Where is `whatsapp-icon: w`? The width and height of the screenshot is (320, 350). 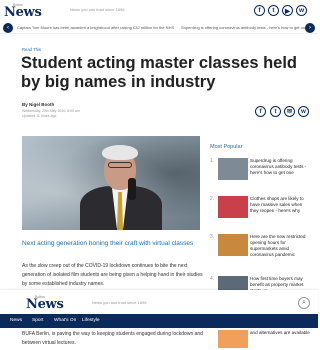 whatsapp-icon: w is located at coordinates (301, 10).